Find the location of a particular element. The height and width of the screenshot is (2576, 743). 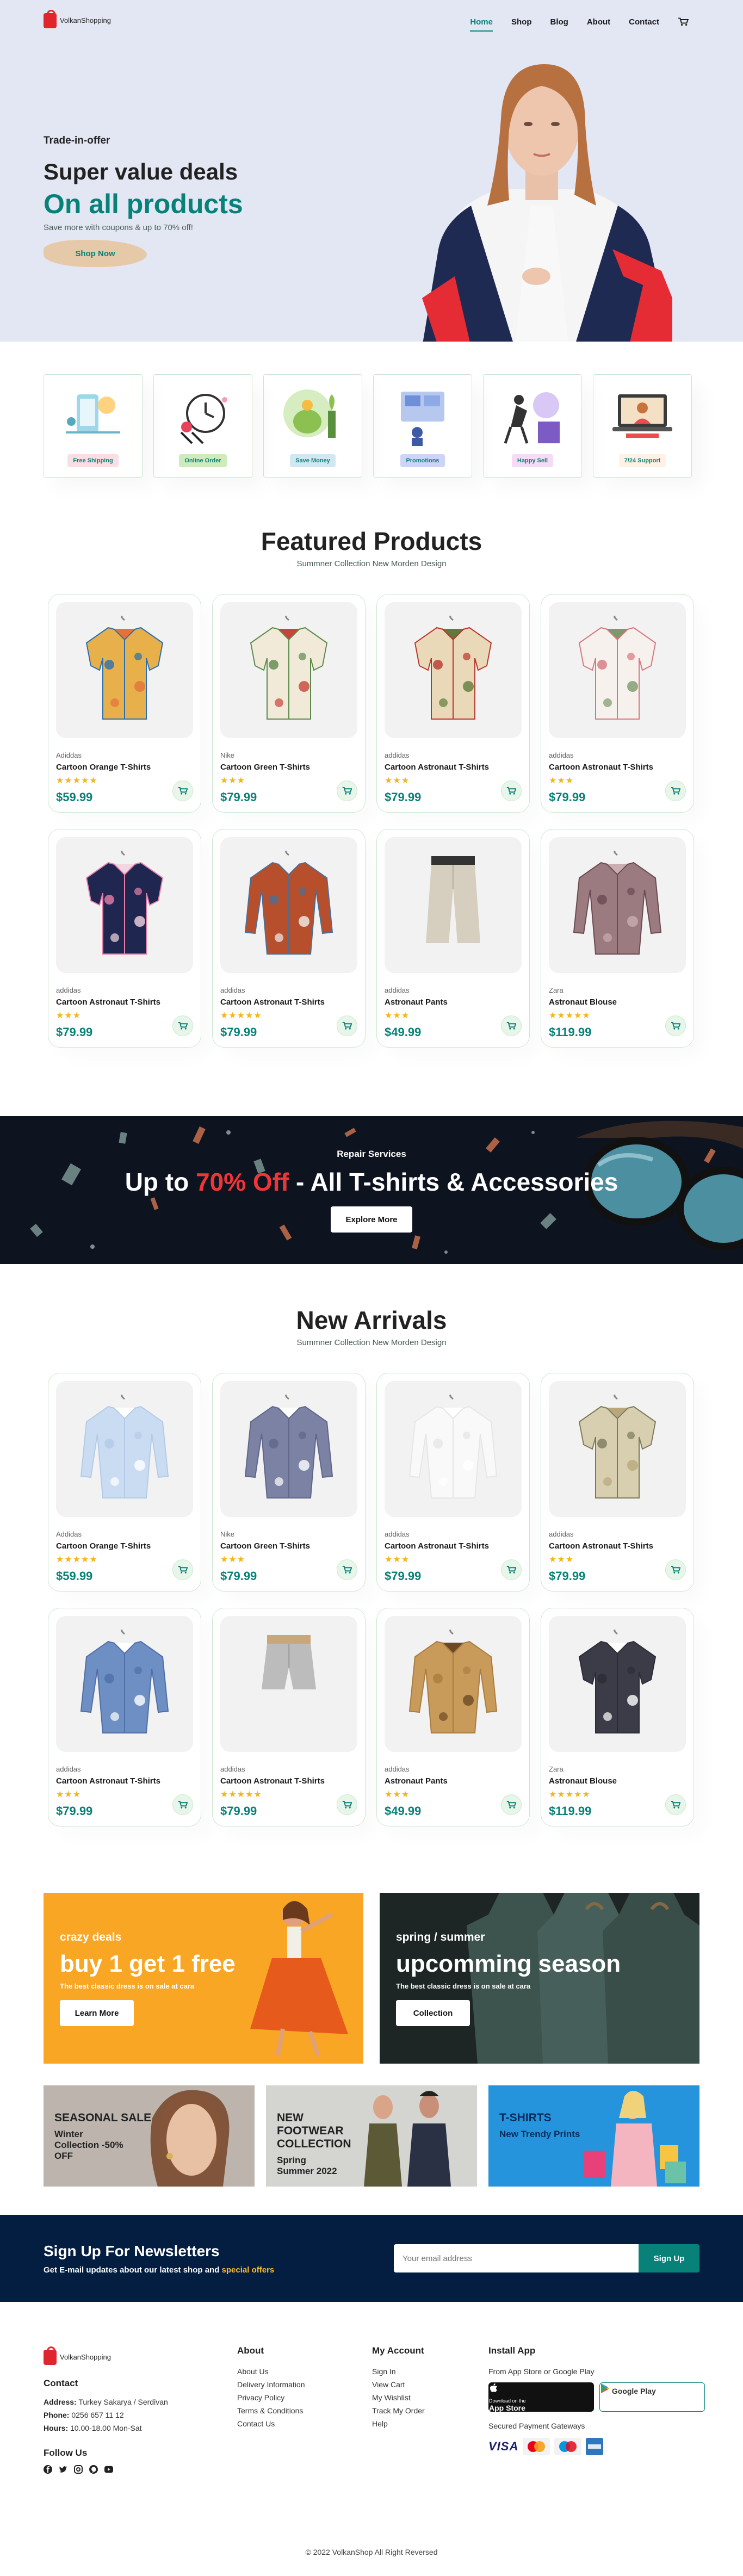

footer-link: Privacy Policy is located at coordinates (271, 2398).